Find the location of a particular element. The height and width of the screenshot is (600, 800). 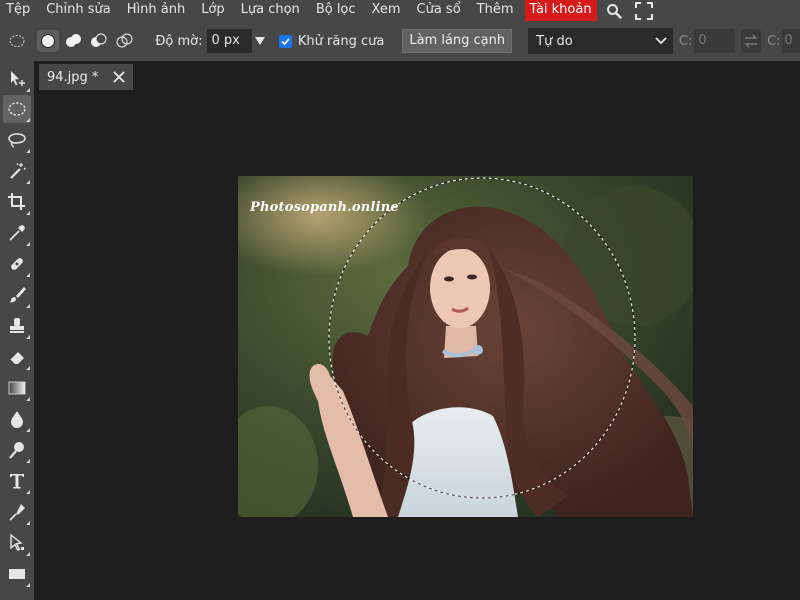

dodge-tool-icon is located at coordinates (17, 450).